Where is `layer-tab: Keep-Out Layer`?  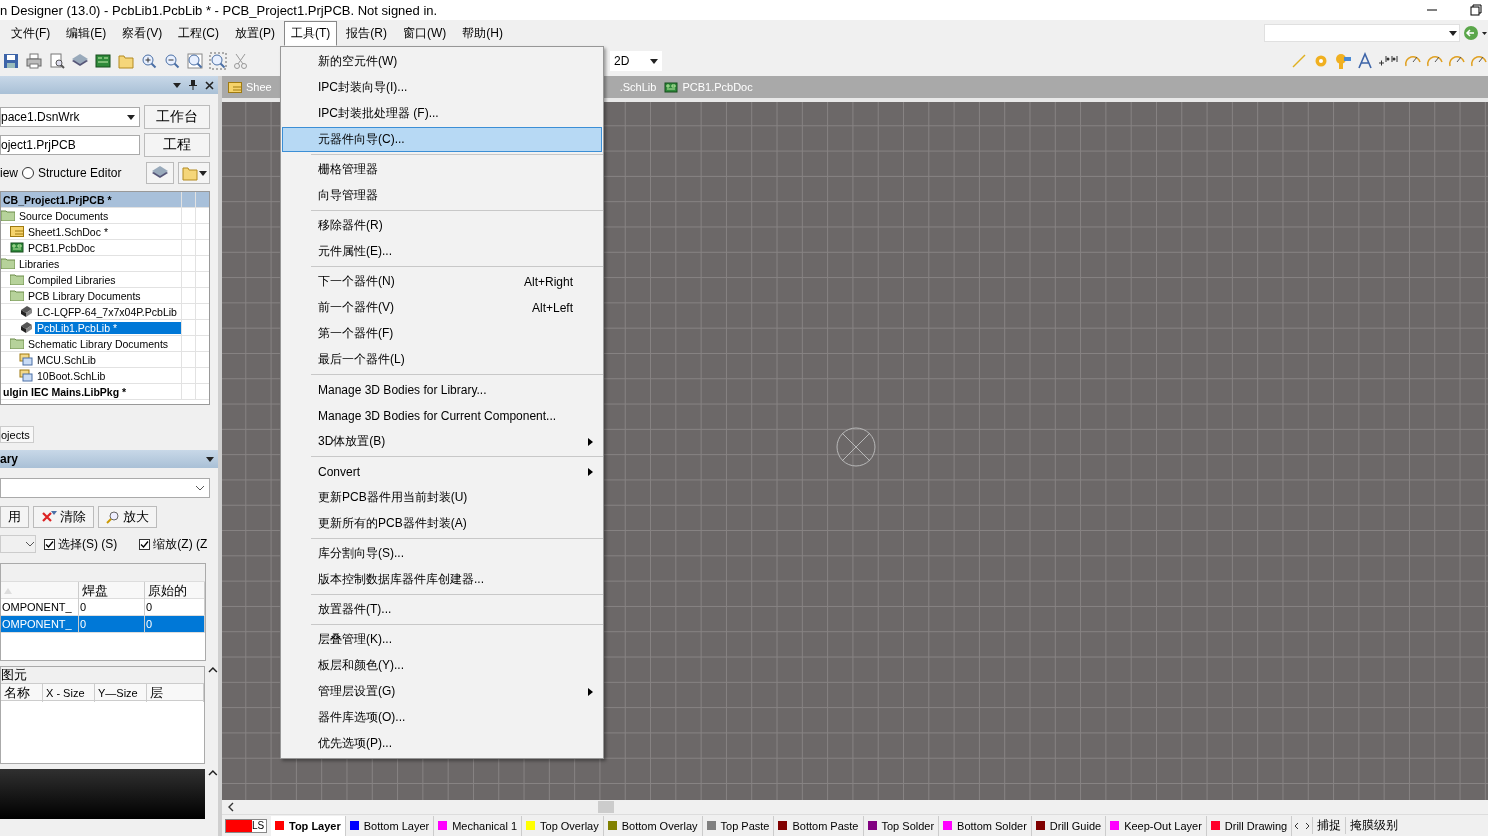
layer-tab: Keep-Out Layer is located at coordinates (1156, 825).